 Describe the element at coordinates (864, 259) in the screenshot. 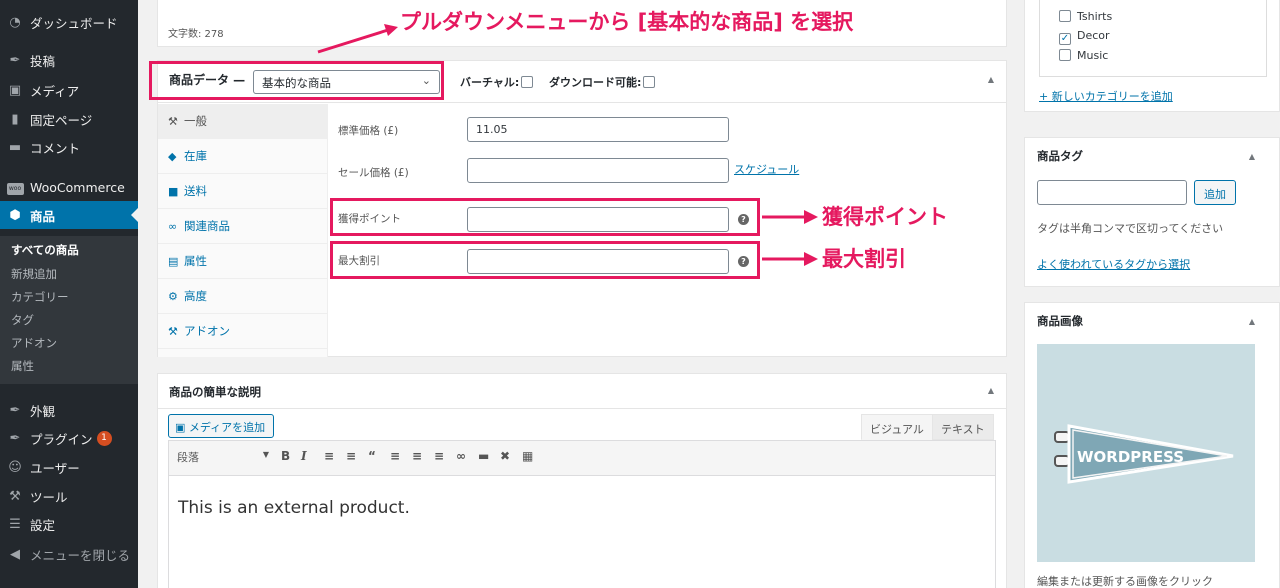

I see `annotation-discount: 最大割引` at that location.